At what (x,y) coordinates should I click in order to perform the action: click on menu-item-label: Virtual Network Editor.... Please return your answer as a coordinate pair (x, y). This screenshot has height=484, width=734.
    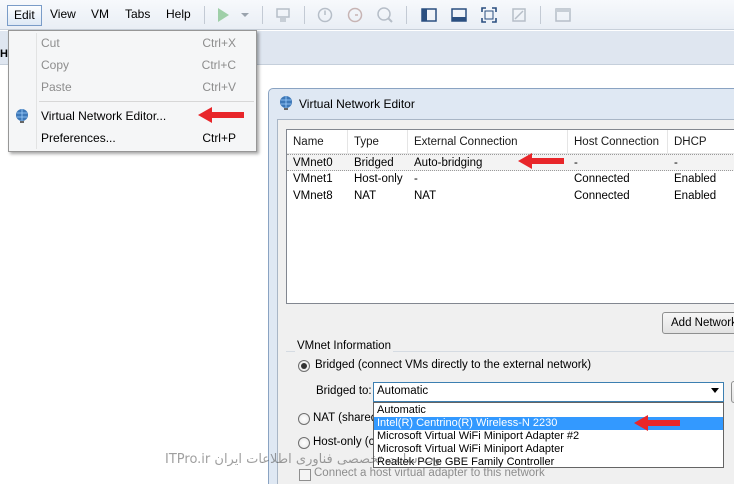
    Looking at the image, I should click on (104, 116).